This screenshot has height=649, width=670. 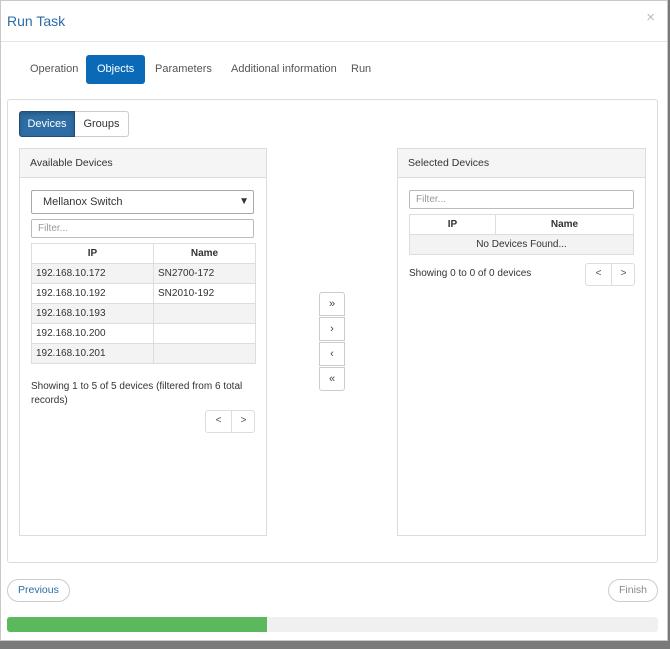 What do you see at coordinates (361, 69) in the screenshot?
I see `tab-run: Run` at bounding box center [361, 69].